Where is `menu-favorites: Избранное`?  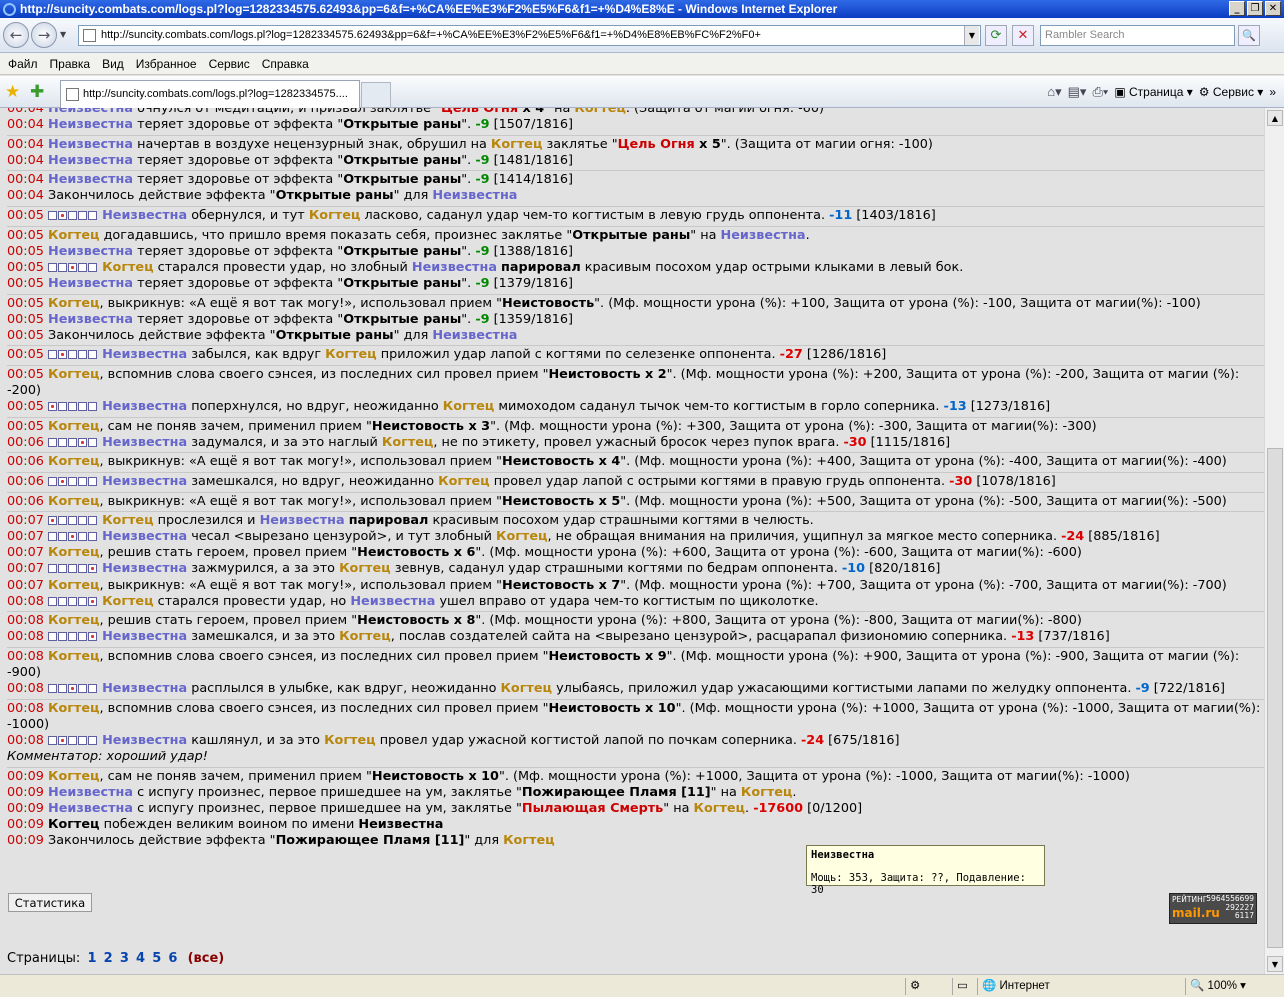
menu-favorites: Избранное is located at coordinates (166, 64).